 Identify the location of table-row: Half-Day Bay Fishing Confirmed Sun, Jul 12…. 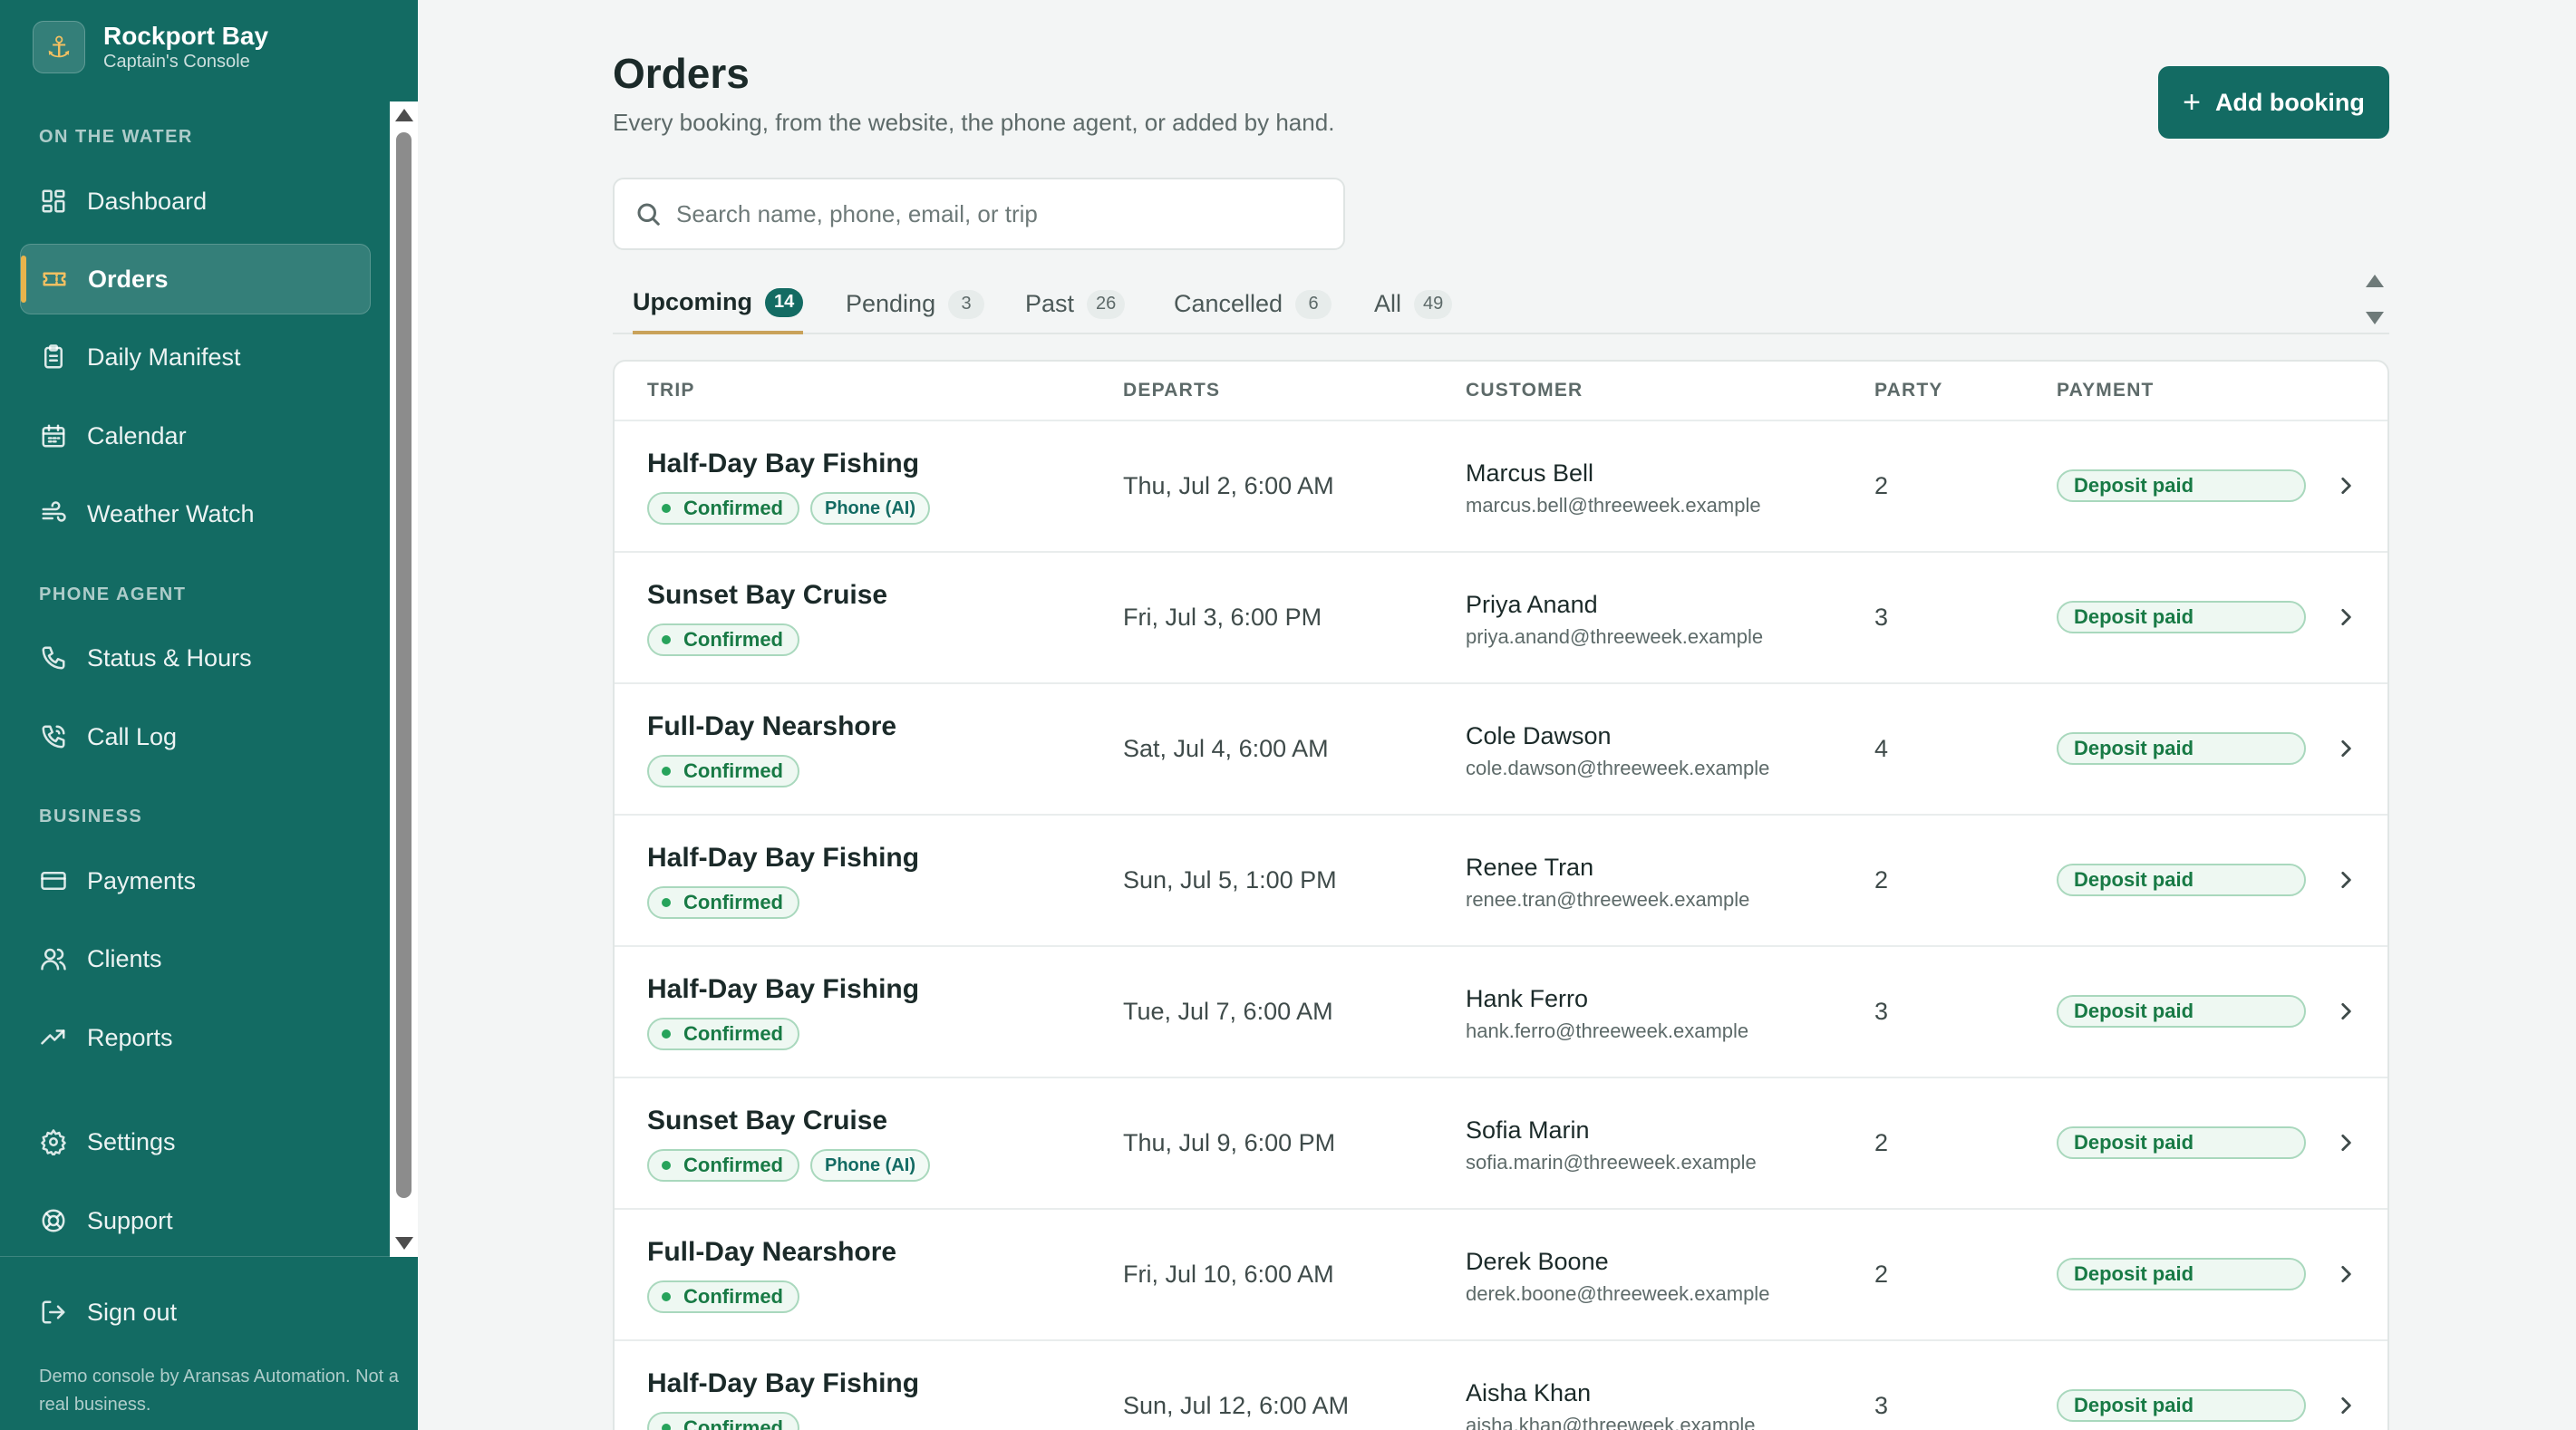
(1501, 1385).